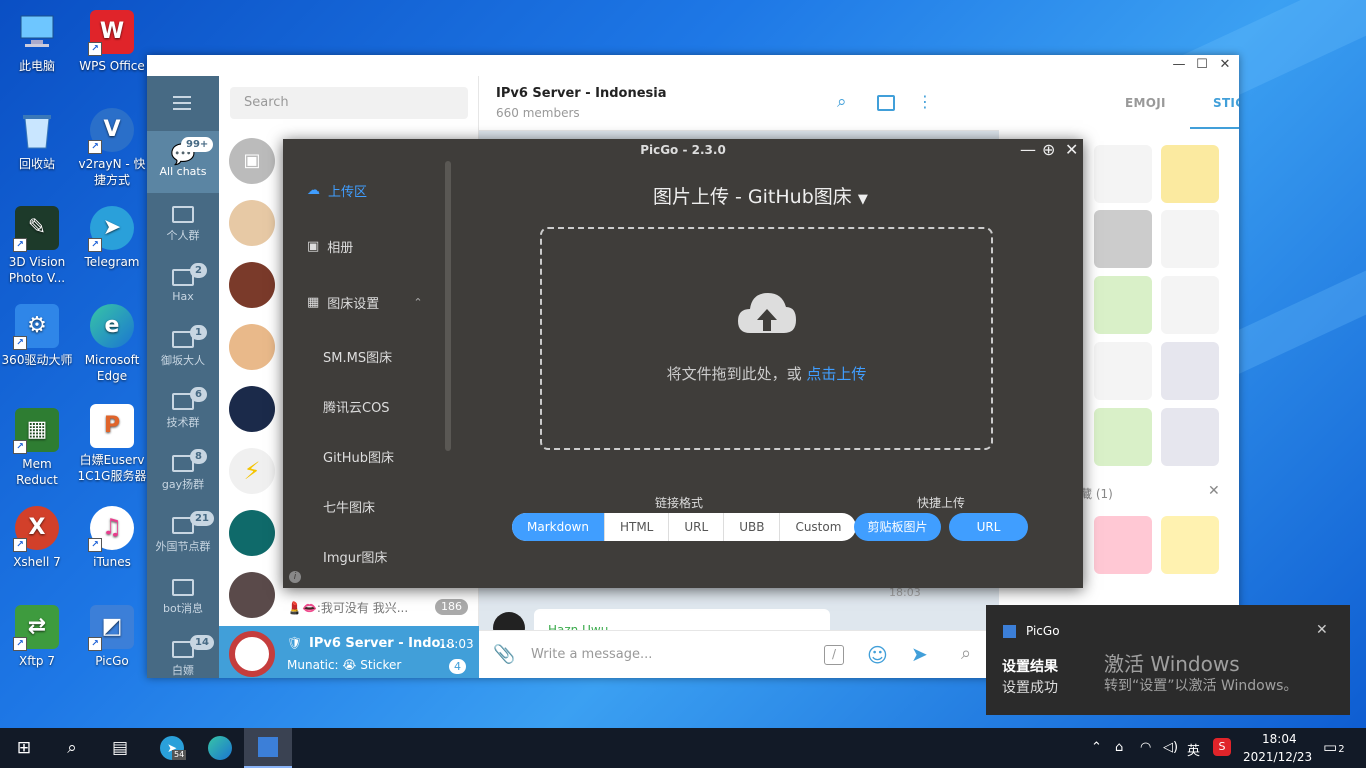  What do you see at coordinates (183, 532) in the screenshot?
I see `rail-folder-foreign-nodes: 21 外国节点群` at bounding box center [183, 532].